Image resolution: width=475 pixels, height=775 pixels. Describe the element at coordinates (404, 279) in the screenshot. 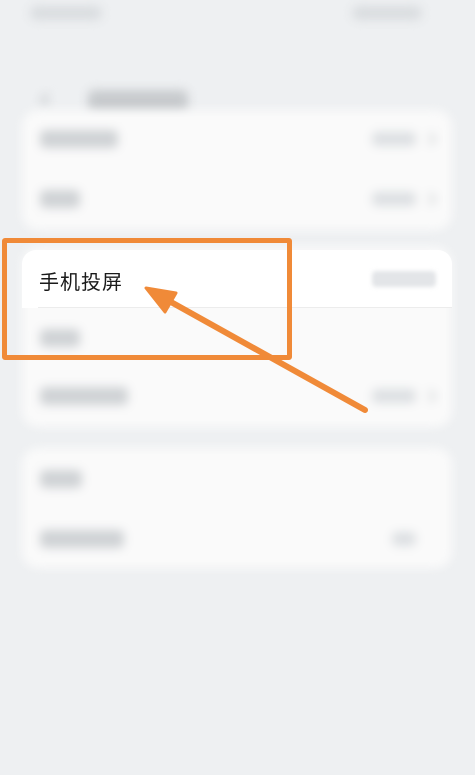

I see `screen-mirroring-value` at that location.